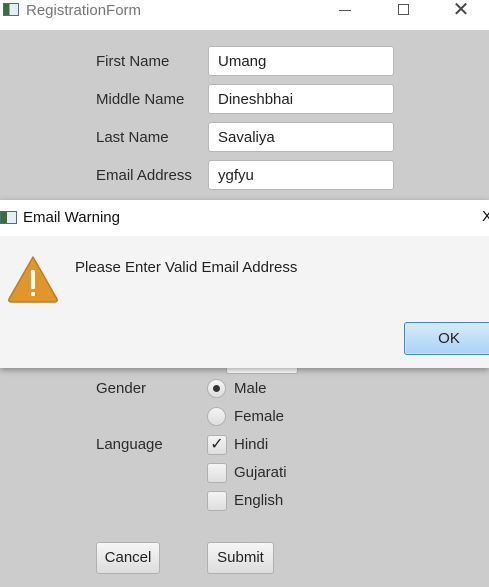 Image resolution: width=489 pixels, height=587 pixels. I want to click on gender-option-female-label: Female, so click(259, 416).